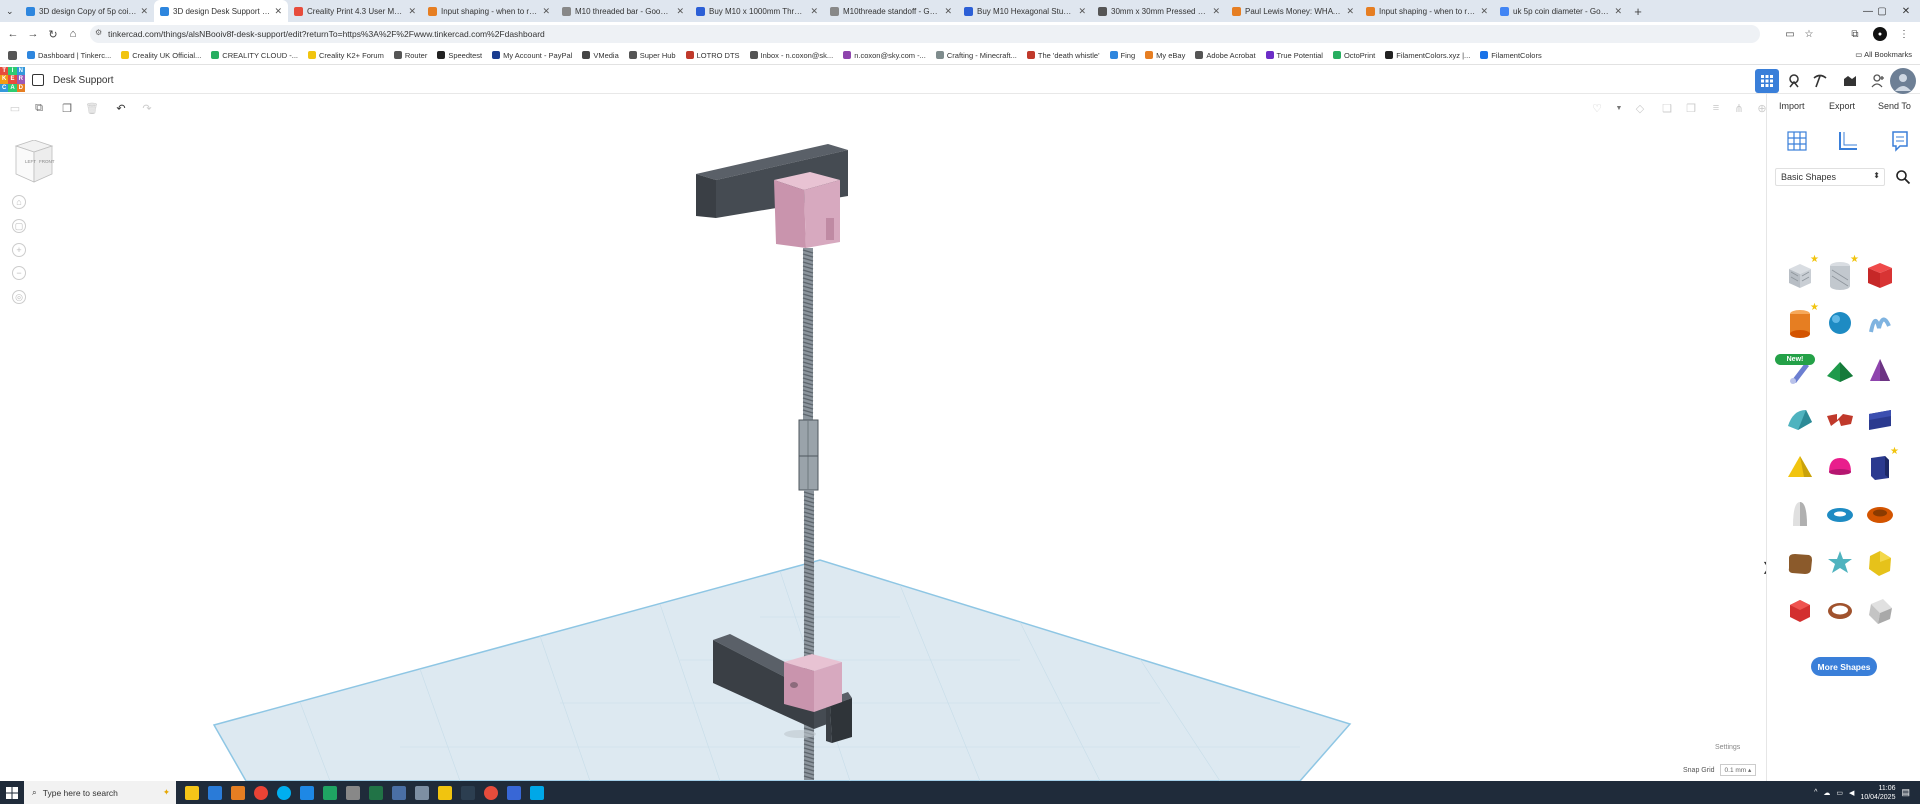  Describe the element at coordinates (1880, 34) in the screenshot. I see `profile-avatar: ●` at that location.